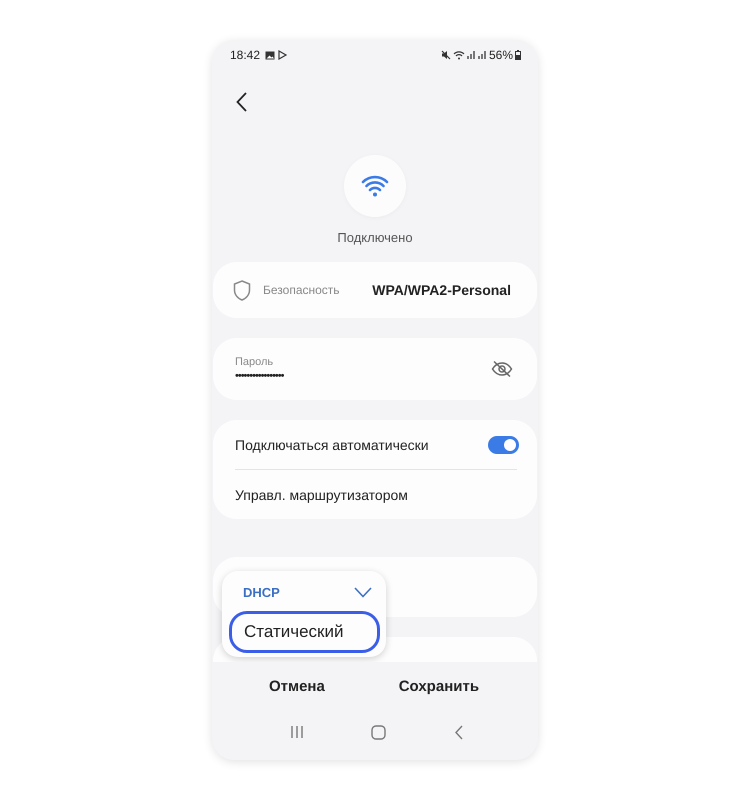 This screenshot has height=800, width=750. I want to click on battery-text: 56%, so click(500, 55).